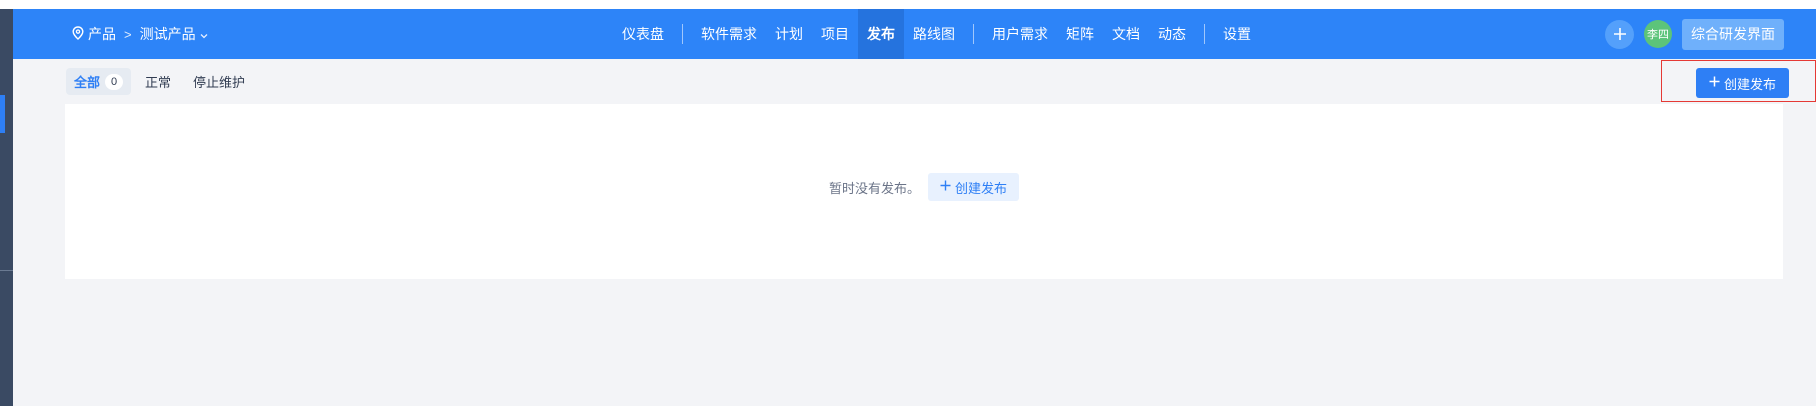 Image resolution: width=1816 pixels, height=406 pixels. I want to click on status-tabs: 全部 0 正常 停止维护, so click(159, 81).